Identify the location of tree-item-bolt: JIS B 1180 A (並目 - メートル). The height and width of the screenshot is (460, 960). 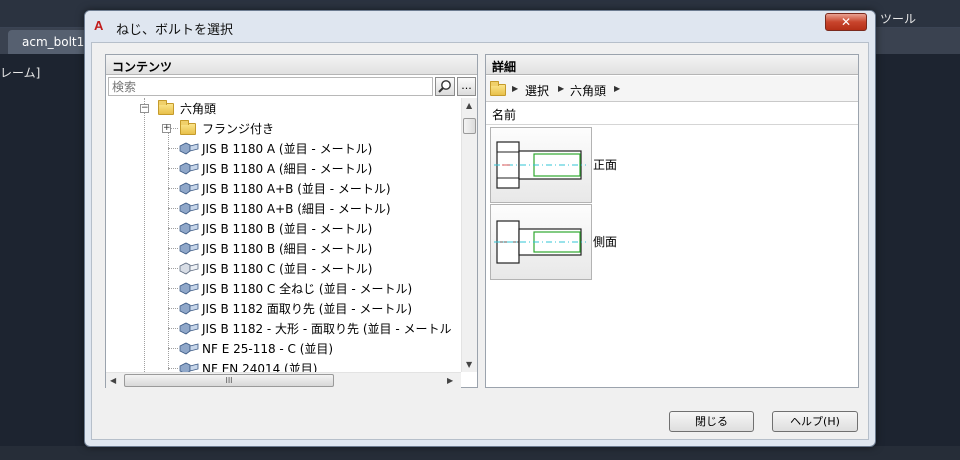
(284, 148).